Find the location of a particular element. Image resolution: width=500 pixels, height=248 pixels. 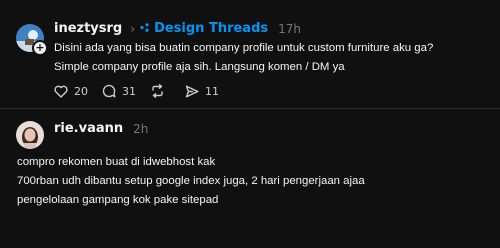

follow-plus-icon: + is located at coordinates (40, 48).